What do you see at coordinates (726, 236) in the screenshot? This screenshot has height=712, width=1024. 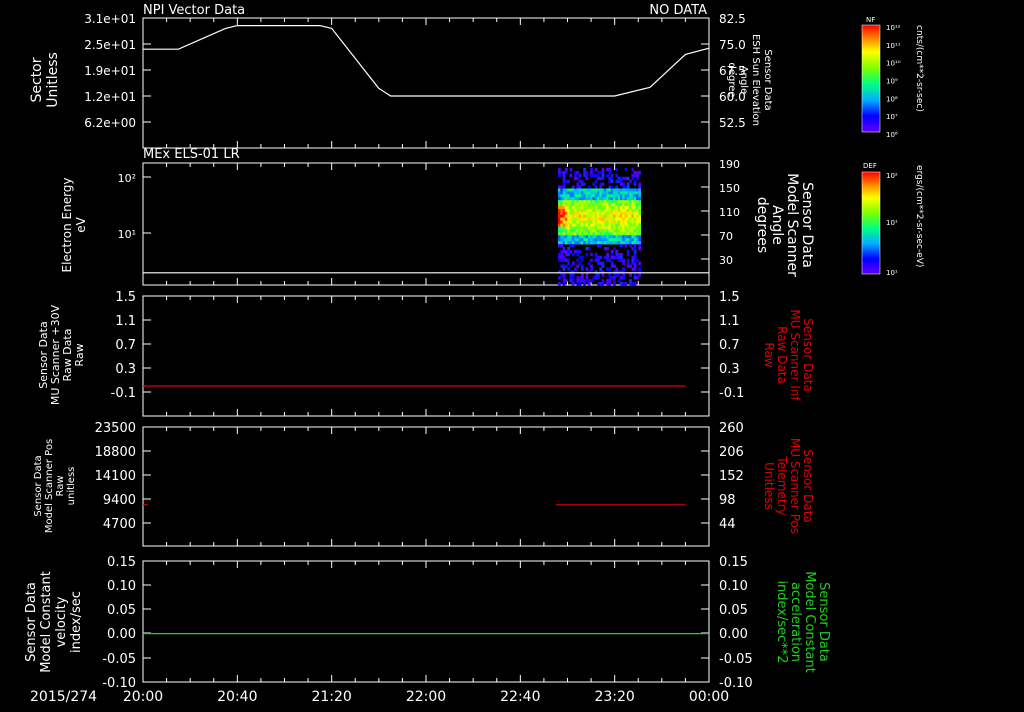 I see `panel2-right-tick-label: 70` at bounding box center [726, 236].